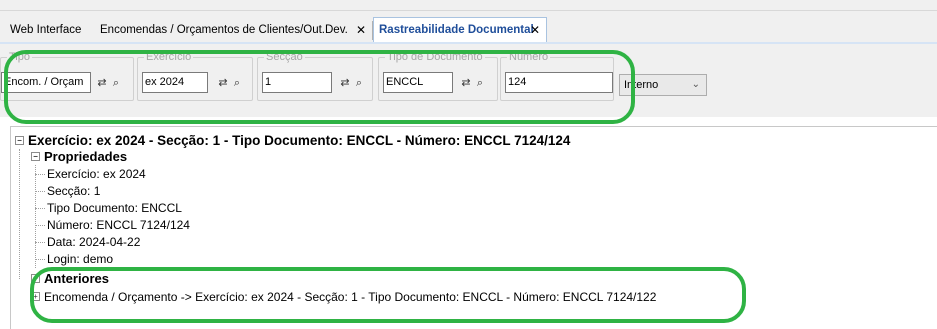  What do you see at coordinates (175, 82) in the screenshot?
I see `exercicio-field: ex 2024` at bounding box center [175, 82].